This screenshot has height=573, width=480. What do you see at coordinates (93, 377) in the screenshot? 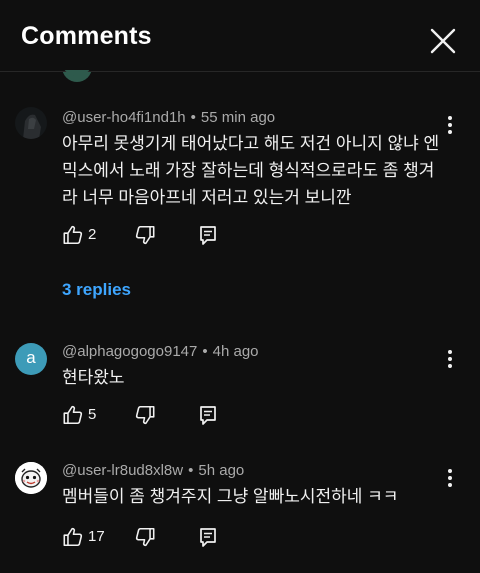
I see `comment-text: 현타왔노` at bounding box center [93, 377].